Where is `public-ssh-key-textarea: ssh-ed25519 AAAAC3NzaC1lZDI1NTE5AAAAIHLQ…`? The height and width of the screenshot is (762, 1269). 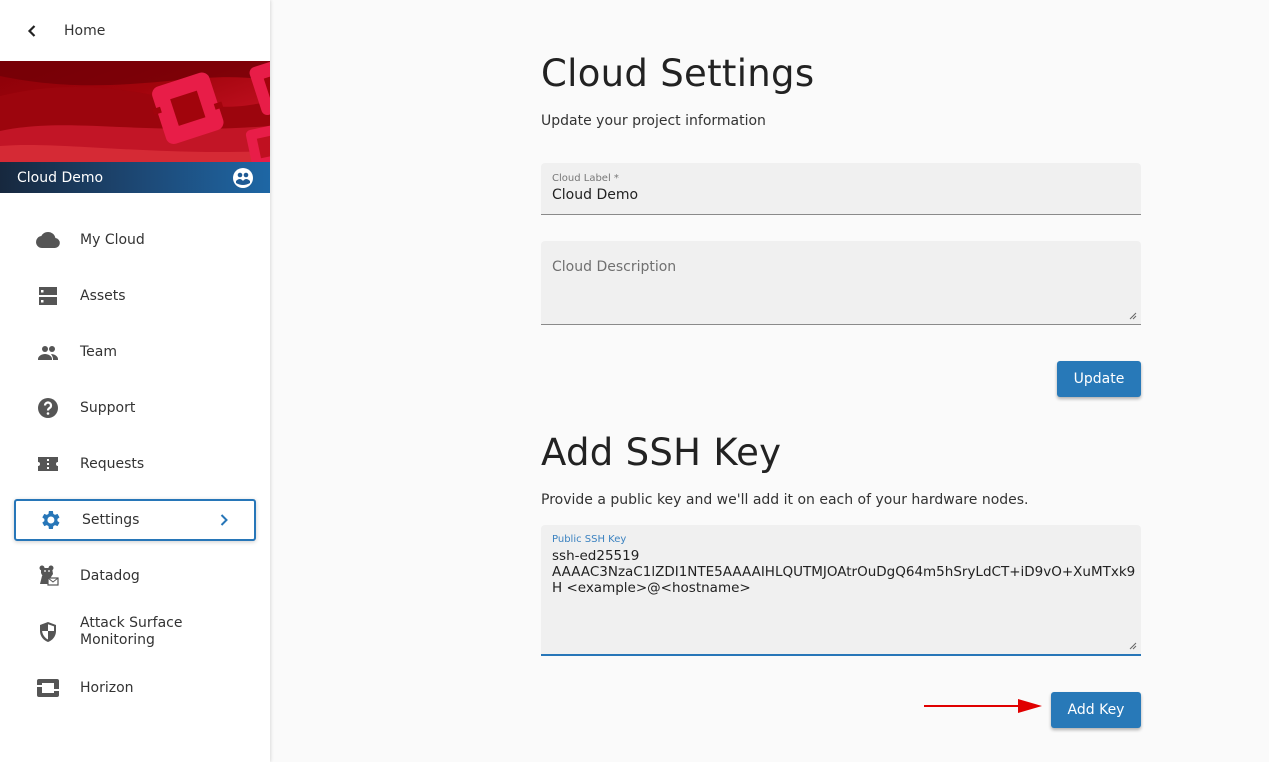 public-ssh-key-textarea: ssh-ed25519 AAAAC3NzaC1lZDI1NTE5AAAAIHLQ… is located at coordinates (844, 572).